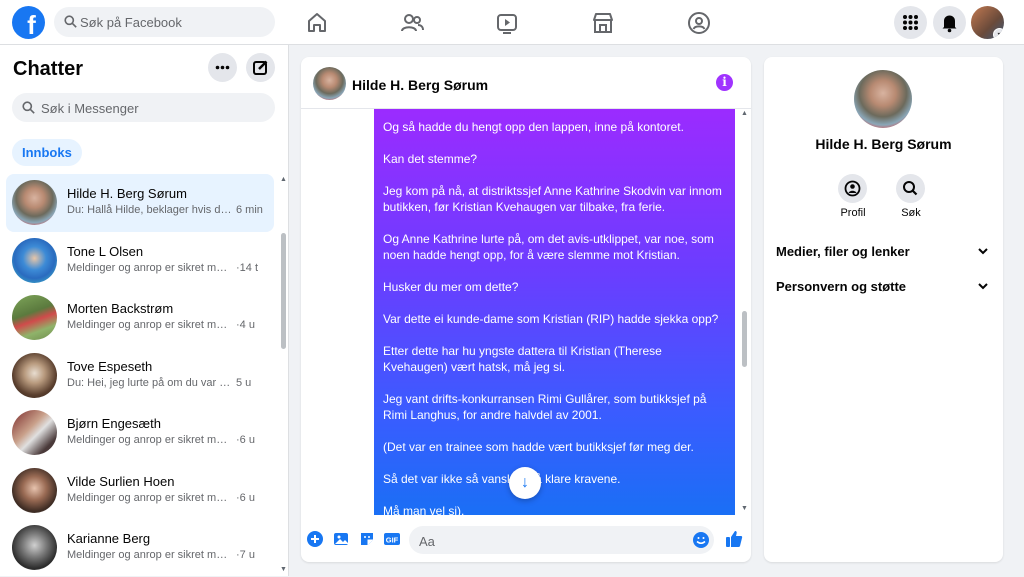 The image size is (1024, 577). Describe the element at coordinates (883, 144) in the screenshot. I see `contact-info-name: Hilde H. Berg Sørum` at that location.